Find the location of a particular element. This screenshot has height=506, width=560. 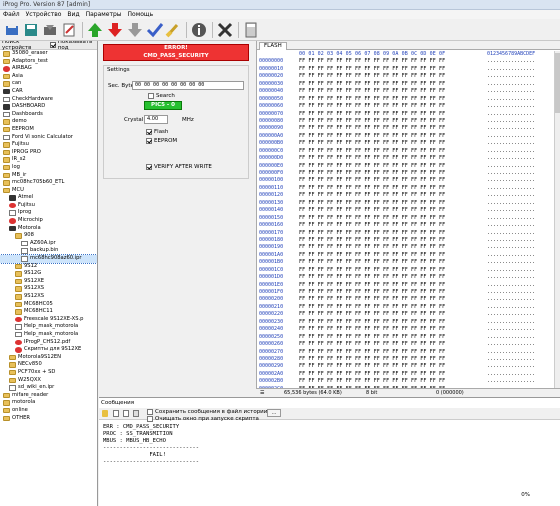

clear-on-run-checkbox is located at coordinates (150, 419).